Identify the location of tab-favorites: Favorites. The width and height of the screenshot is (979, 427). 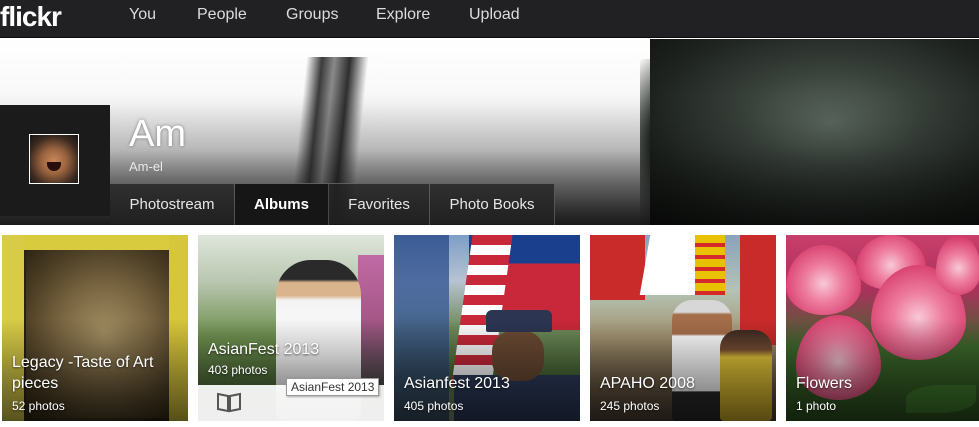
(379, 204).